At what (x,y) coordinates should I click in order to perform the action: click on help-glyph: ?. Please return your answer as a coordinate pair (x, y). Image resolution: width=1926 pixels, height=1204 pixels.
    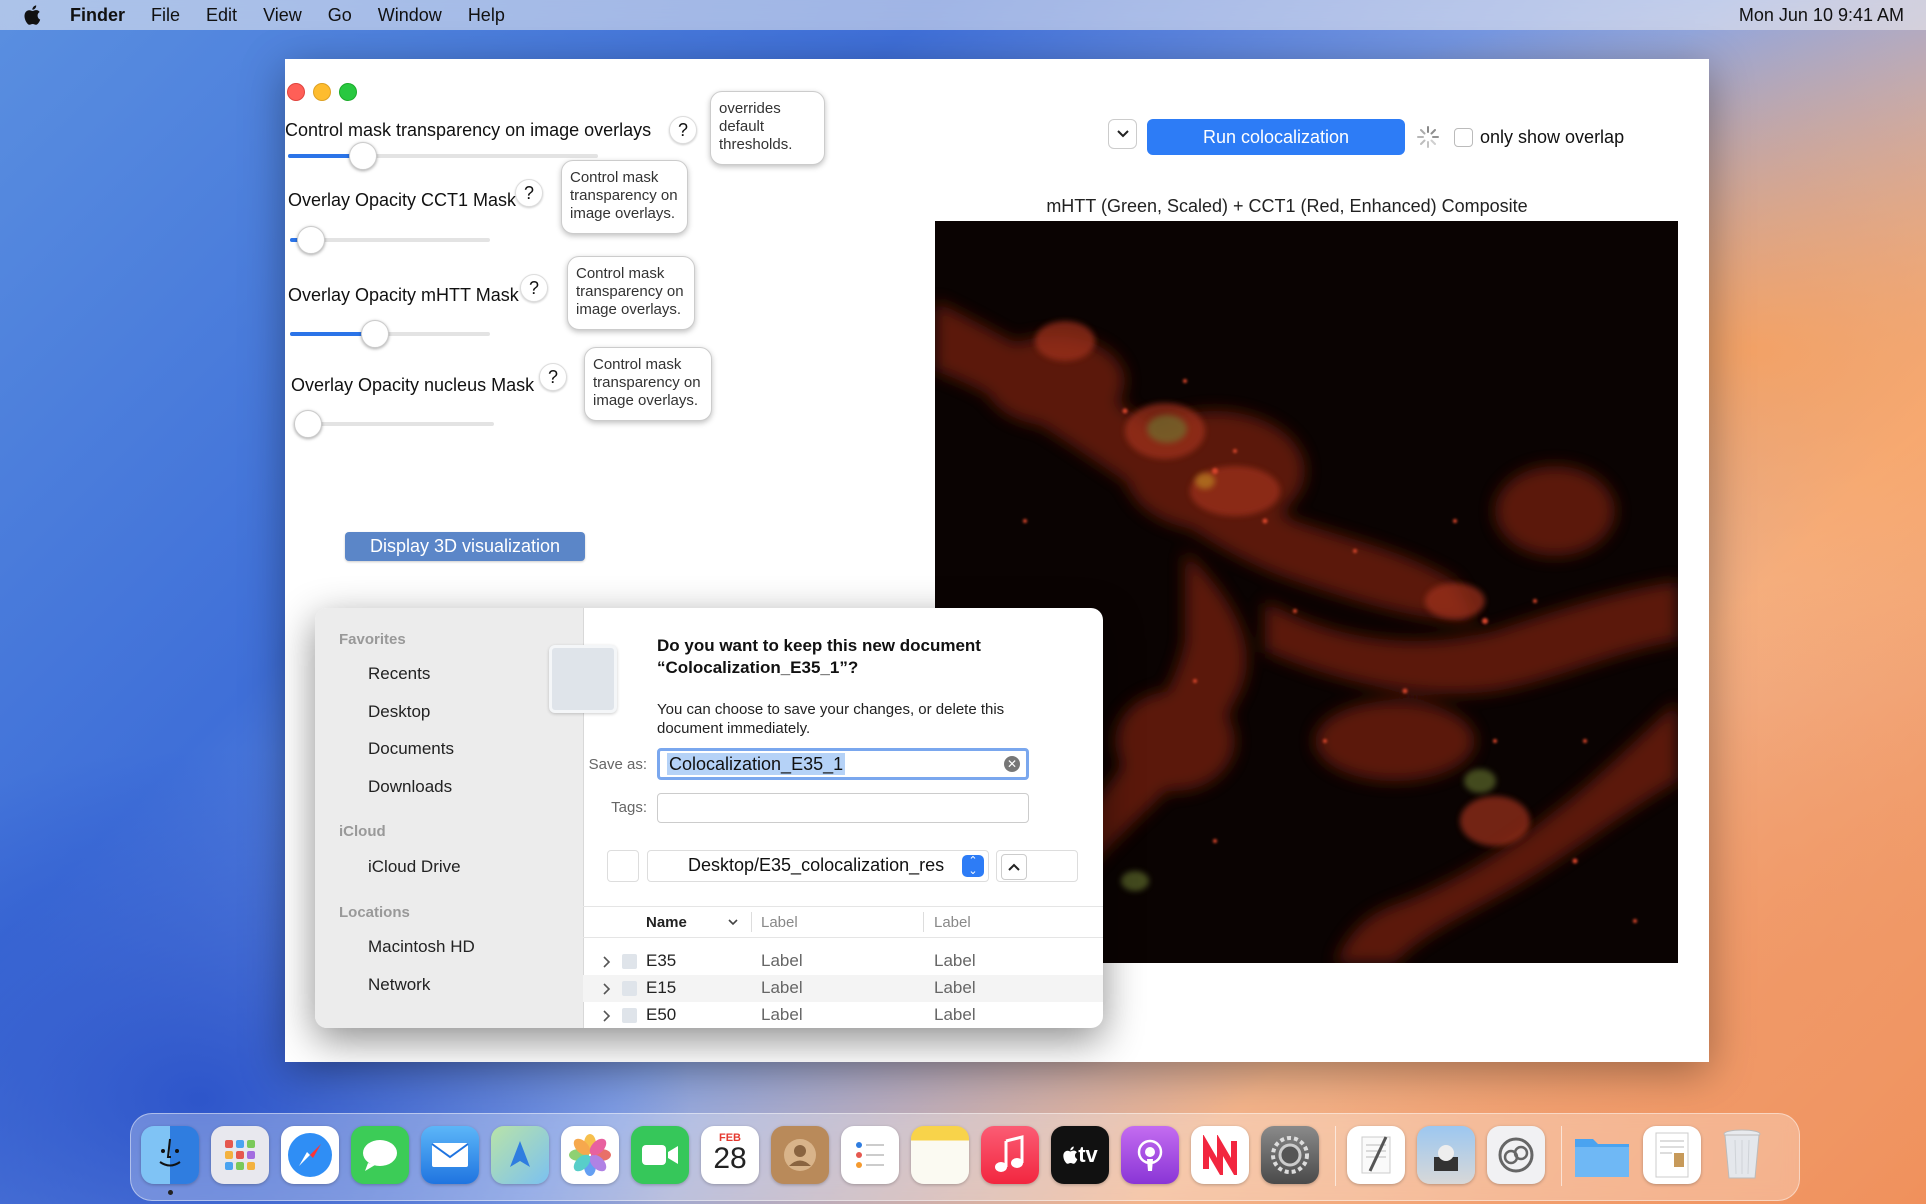
    Looking at the image, I should click on (533, 287).